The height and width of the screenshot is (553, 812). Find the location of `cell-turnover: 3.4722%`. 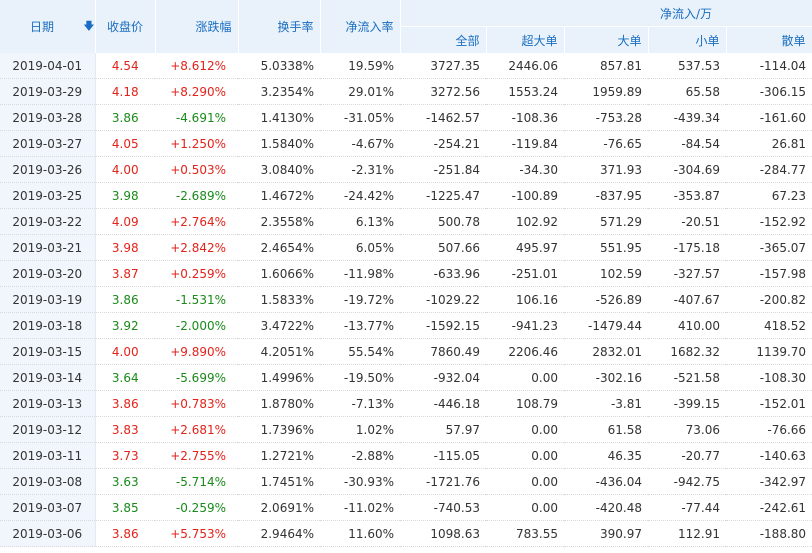

cell-turnover: 3.4722% is located at coordinates (279, 325).